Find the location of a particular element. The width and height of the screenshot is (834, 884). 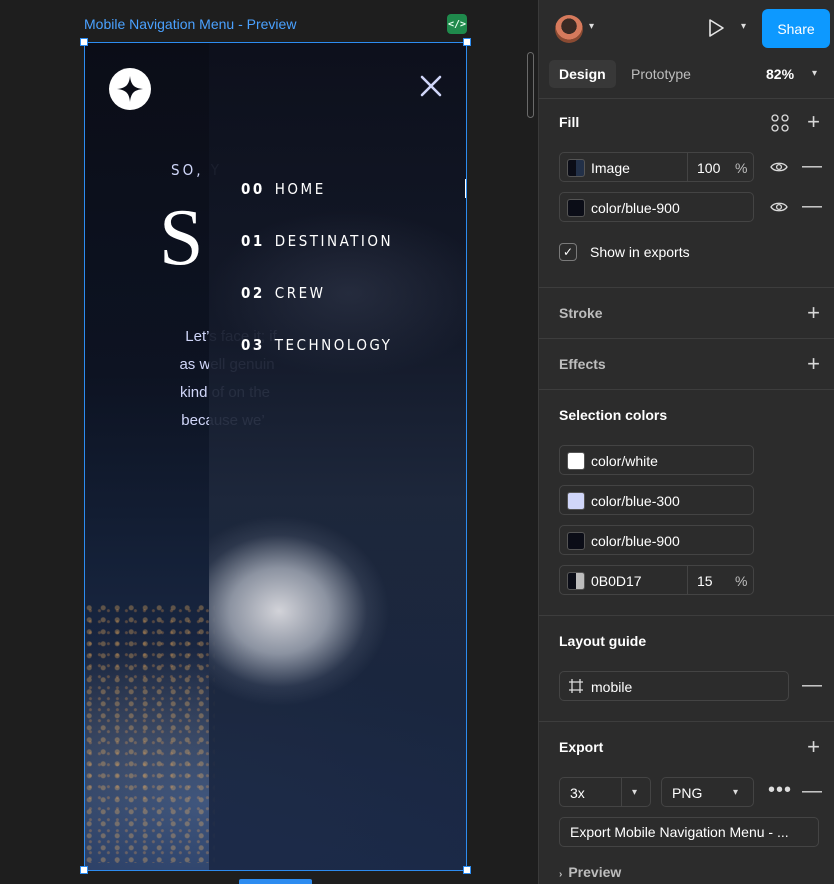

add-export-icon: + is located at coordinates (813, 747).